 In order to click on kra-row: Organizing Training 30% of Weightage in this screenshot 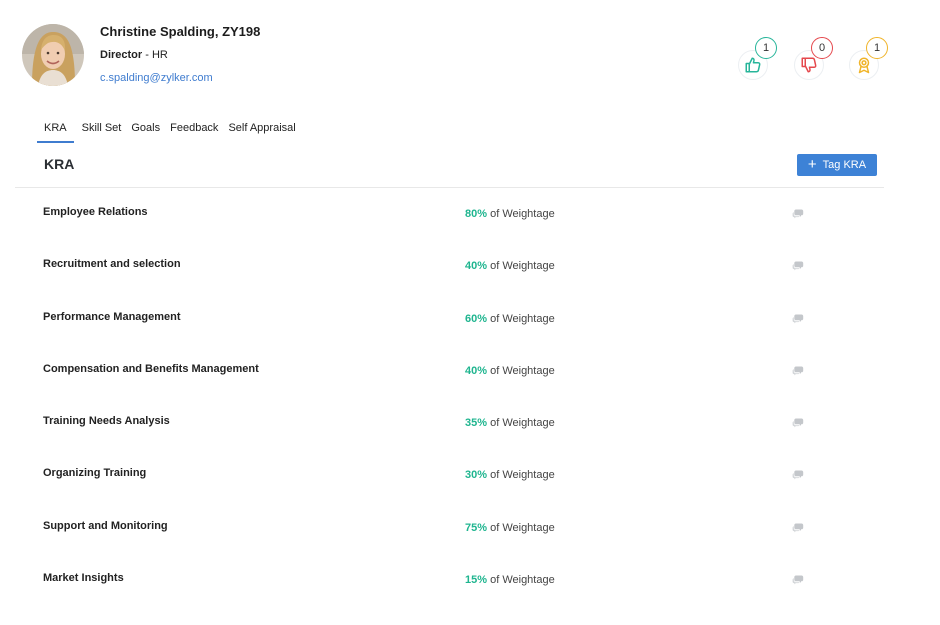, I will do `click(470, 490)`.